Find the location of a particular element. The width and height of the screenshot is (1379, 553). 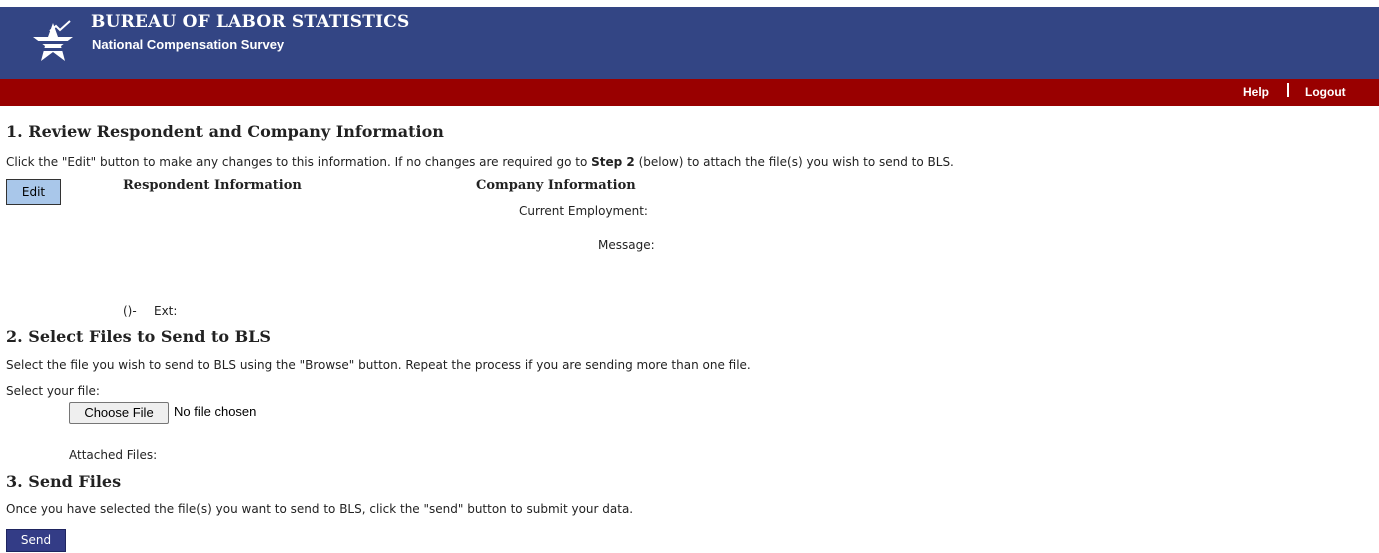

attached-files-label: Attached Files: is located at coordinates (113, 455).